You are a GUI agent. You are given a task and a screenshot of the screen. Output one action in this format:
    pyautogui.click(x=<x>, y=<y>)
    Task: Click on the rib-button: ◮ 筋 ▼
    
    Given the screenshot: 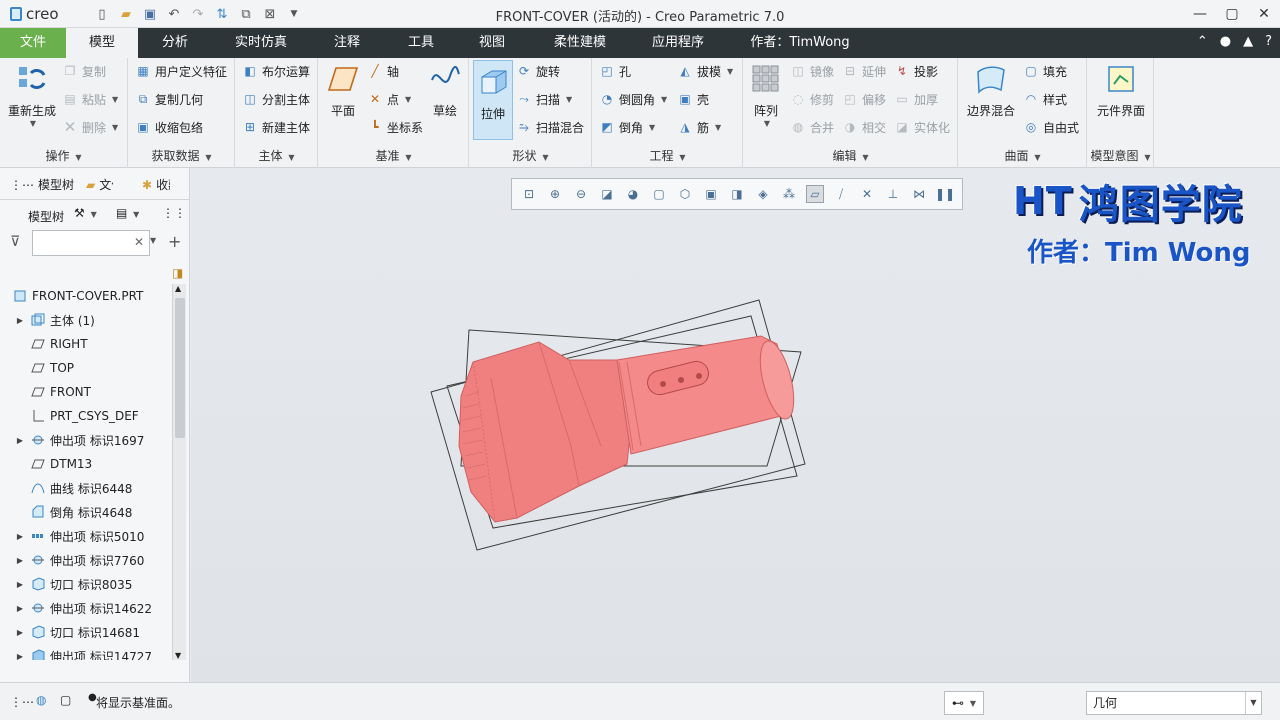 What is the action you would take?
    pyautogui.click(x=699, y=127)
    